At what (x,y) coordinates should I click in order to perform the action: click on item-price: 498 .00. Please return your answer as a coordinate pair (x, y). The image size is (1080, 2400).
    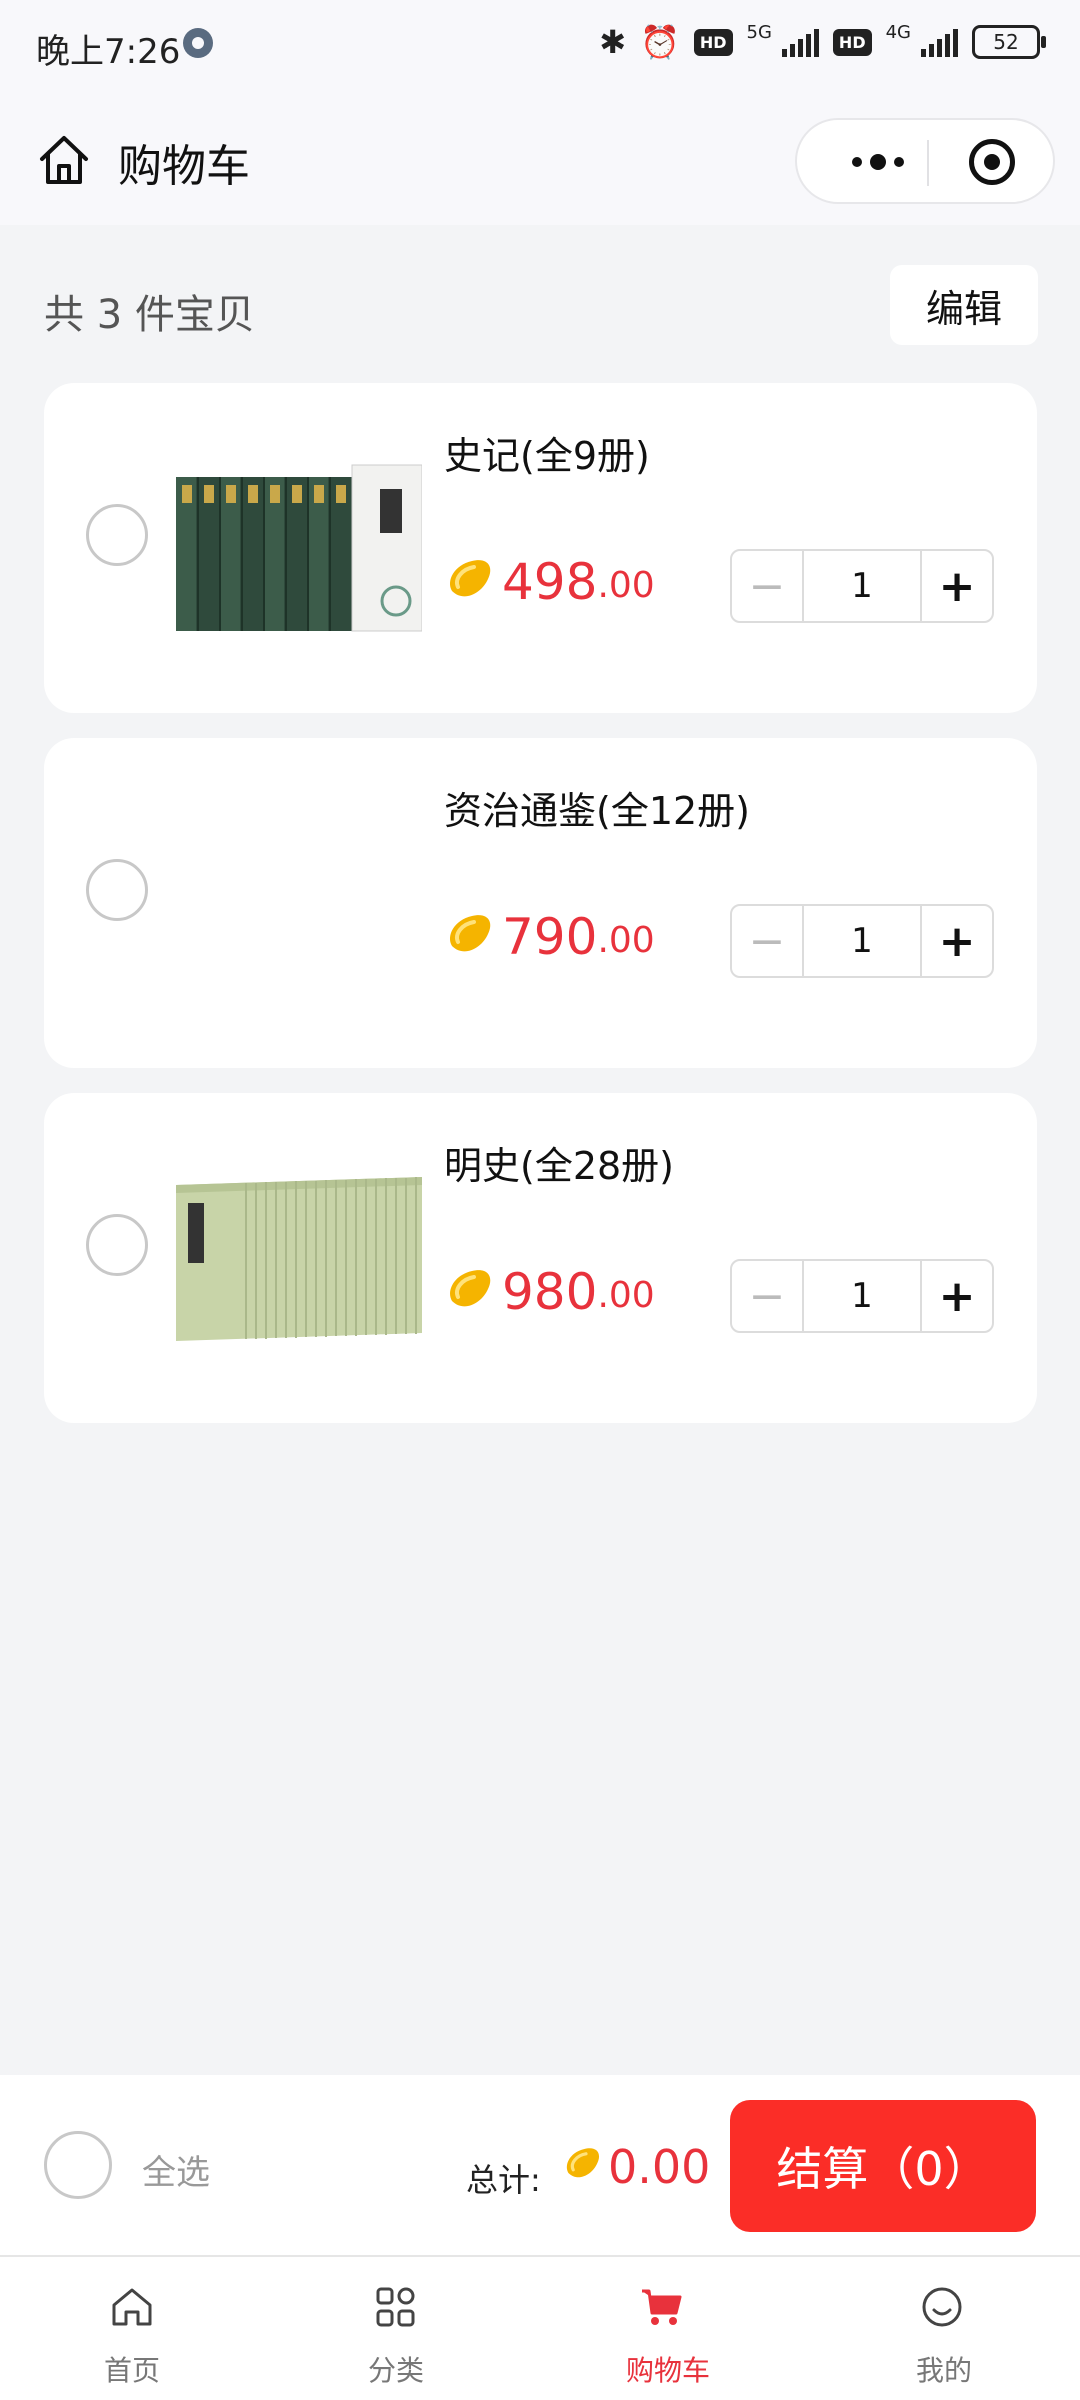
    Looking at the image, I should click on (549, 582).